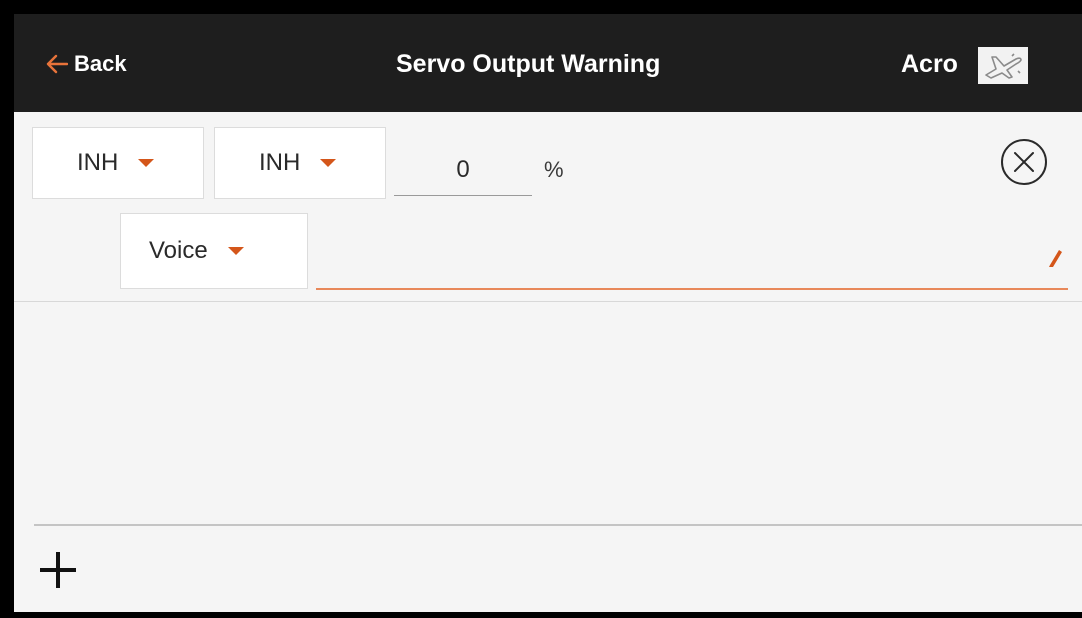 This screenshot has height=618, width=1082. Describe the element at coordinates (1055, 257) in the screenshot. I see `pencil-icon` at that location.